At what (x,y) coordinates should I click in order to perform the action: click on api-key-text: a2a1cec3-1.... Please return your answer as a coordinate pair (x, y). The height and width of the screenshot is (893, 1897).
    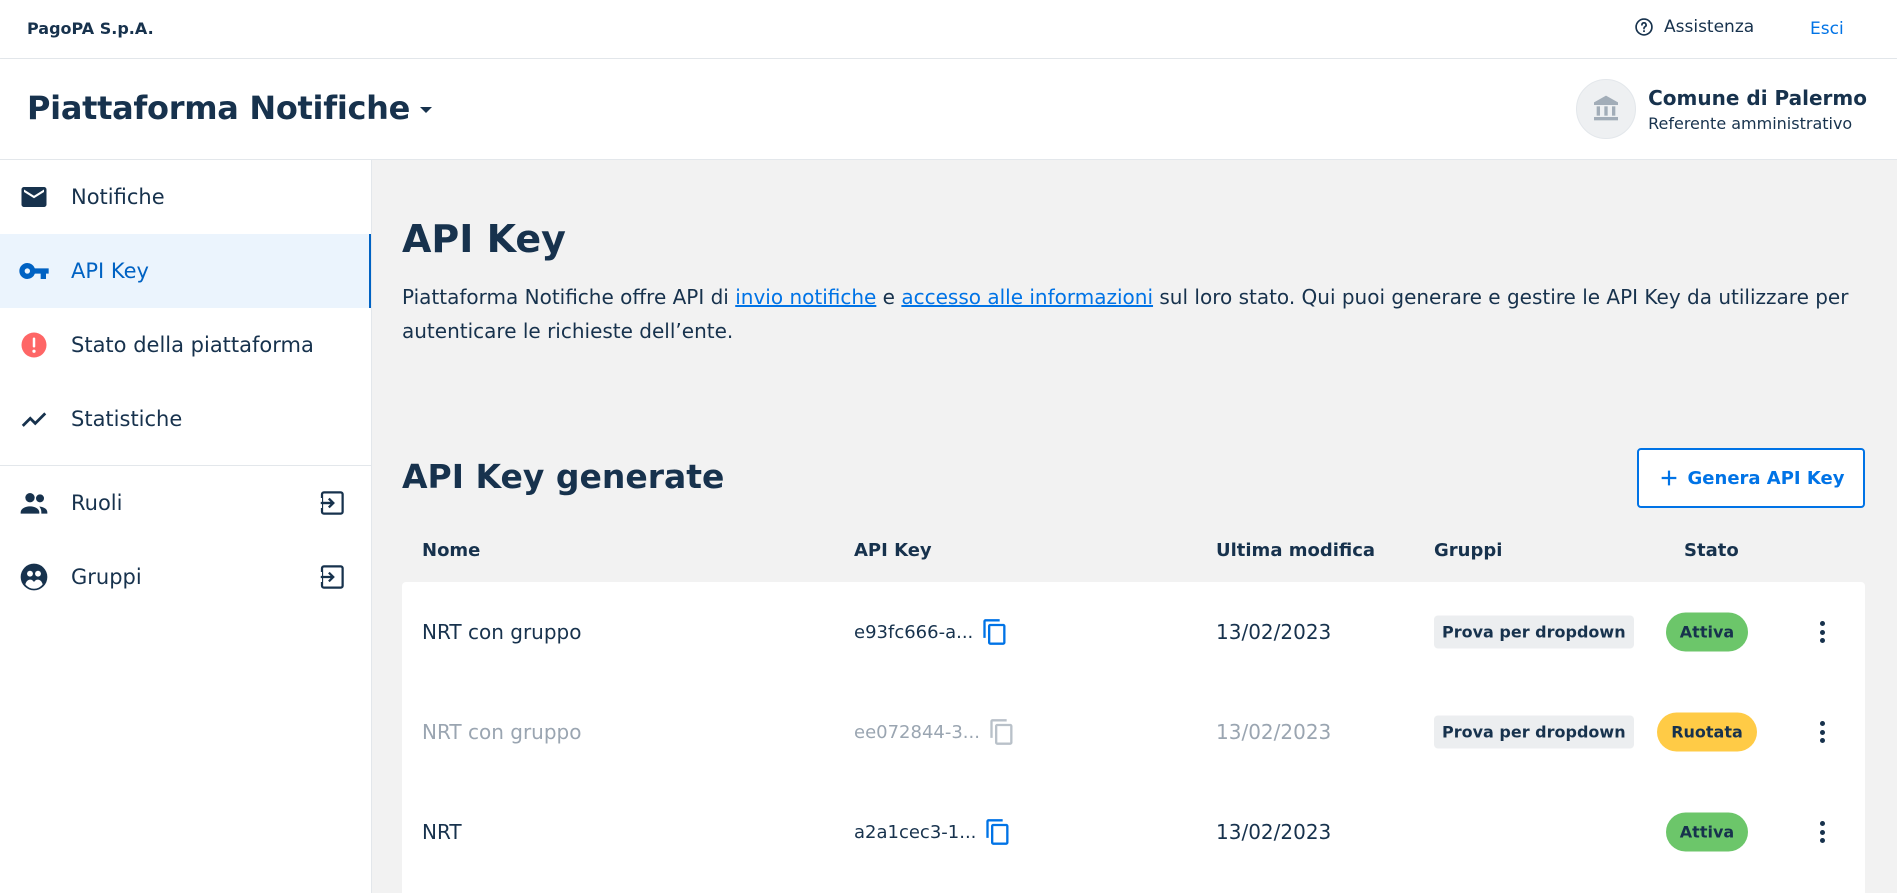
    Looking at the image, I should click on (915, 832).